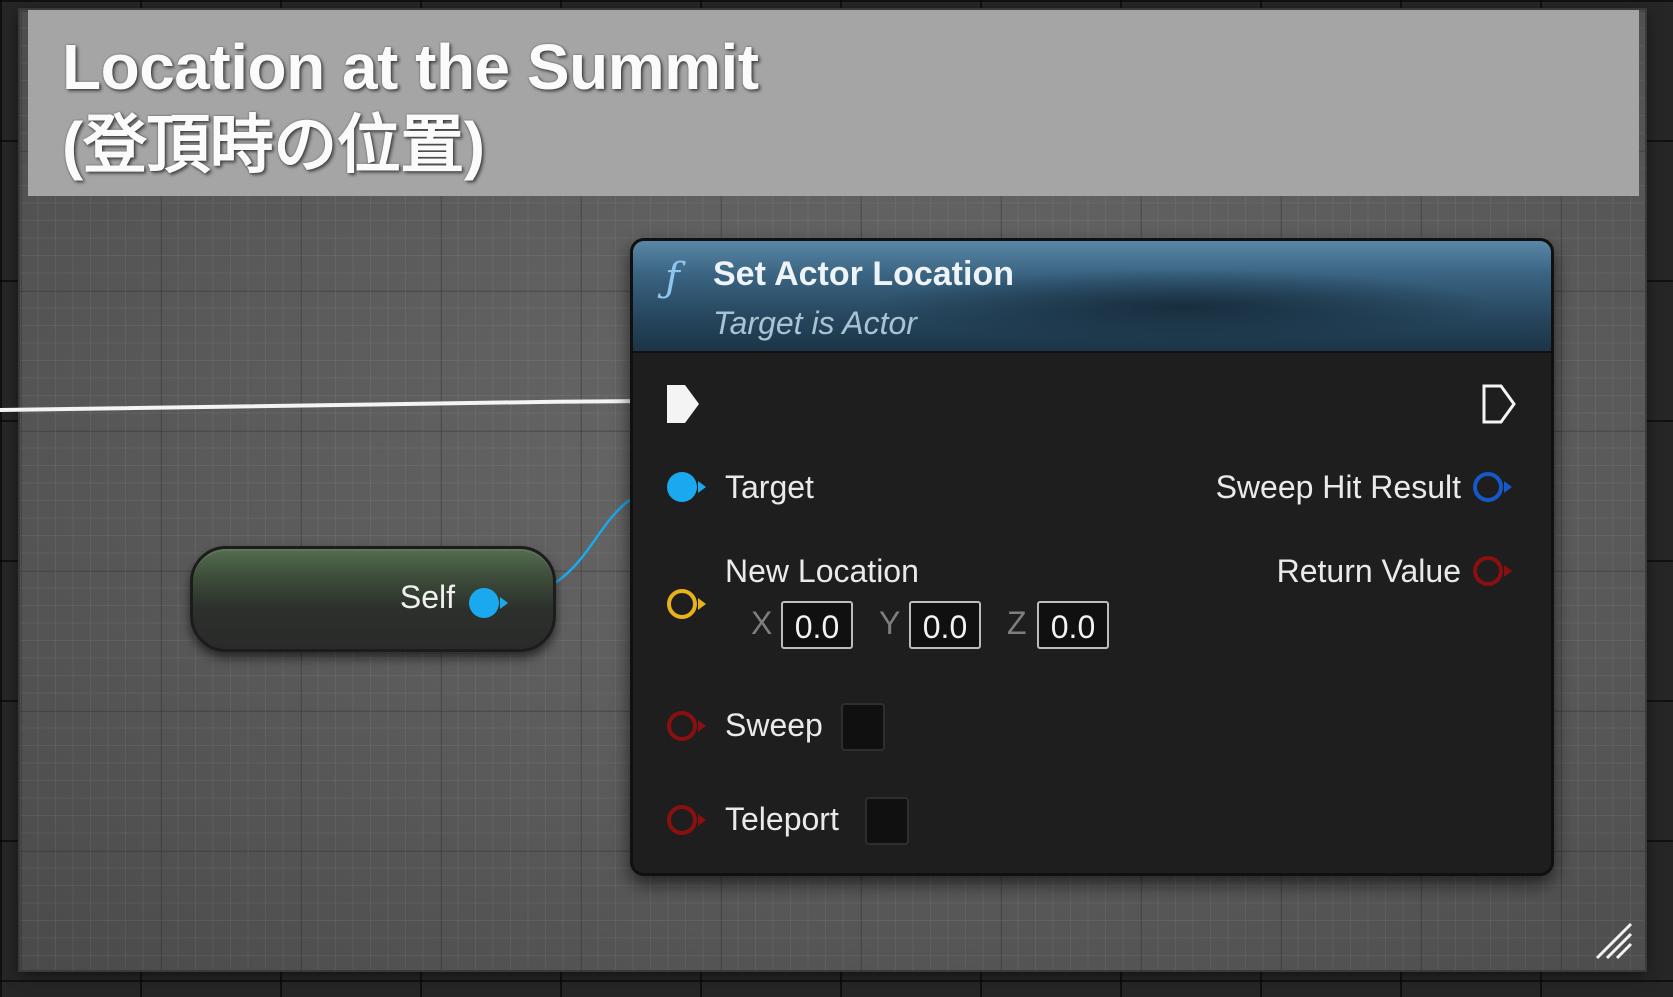 Image resolution: width=1673 pixels, height=997 pixels. Describe the element at coordinates (427, 597) in the screenshot. I see `self-label: Self` at that location.